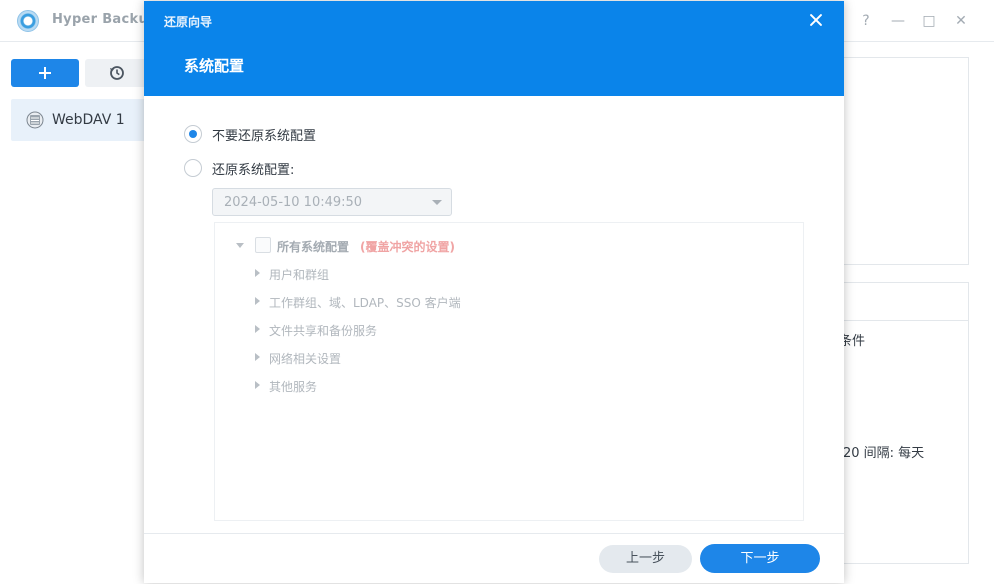 This screenshot has height=584, width=994. I want to click on tree-item-network: 网络相关设置, so click(305, 358).